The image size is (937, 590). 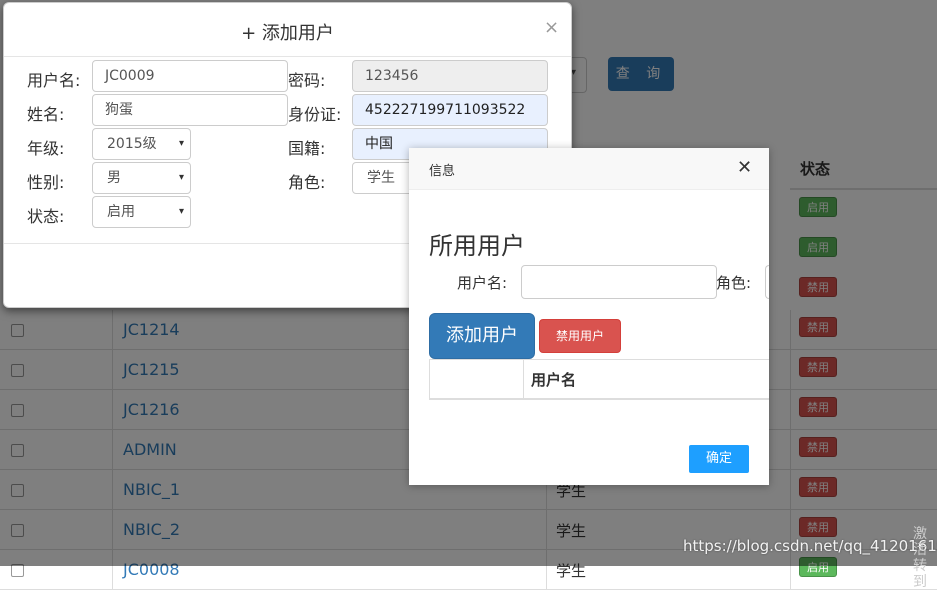 I want to click on watermark: https://blog.csdn.net/qq_41201619, so click(x=810, y=546).